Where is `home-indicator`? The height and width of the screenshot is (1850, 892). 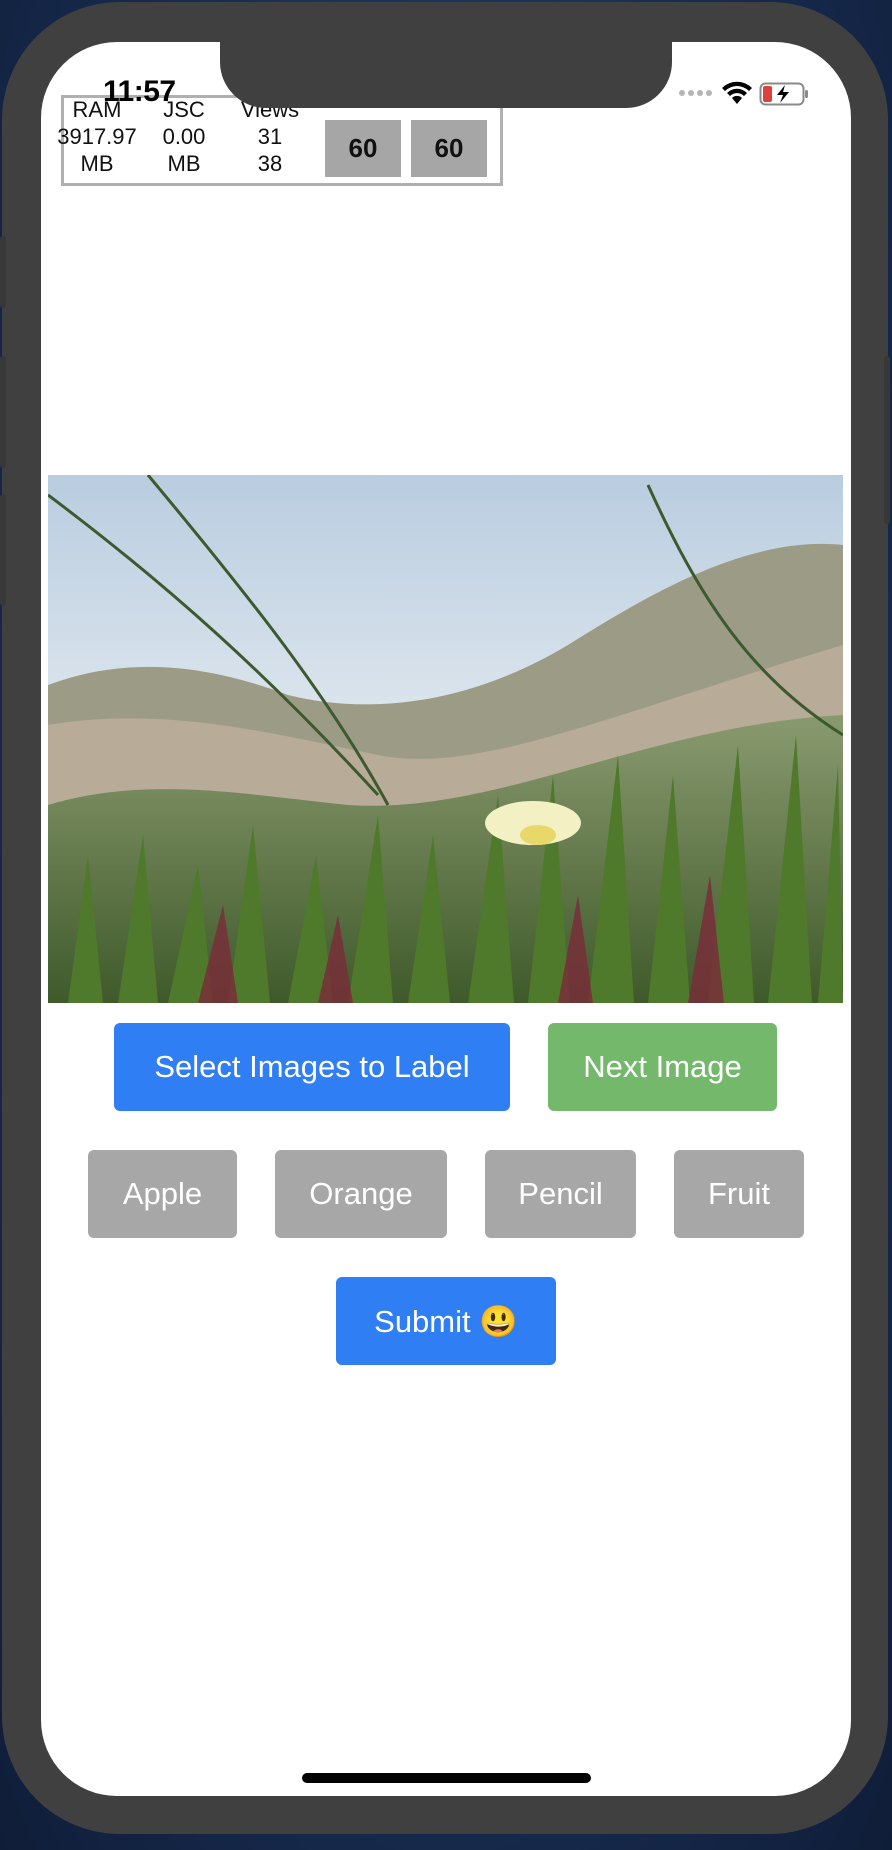
home-indicator is located at coordinates (446, 1778).